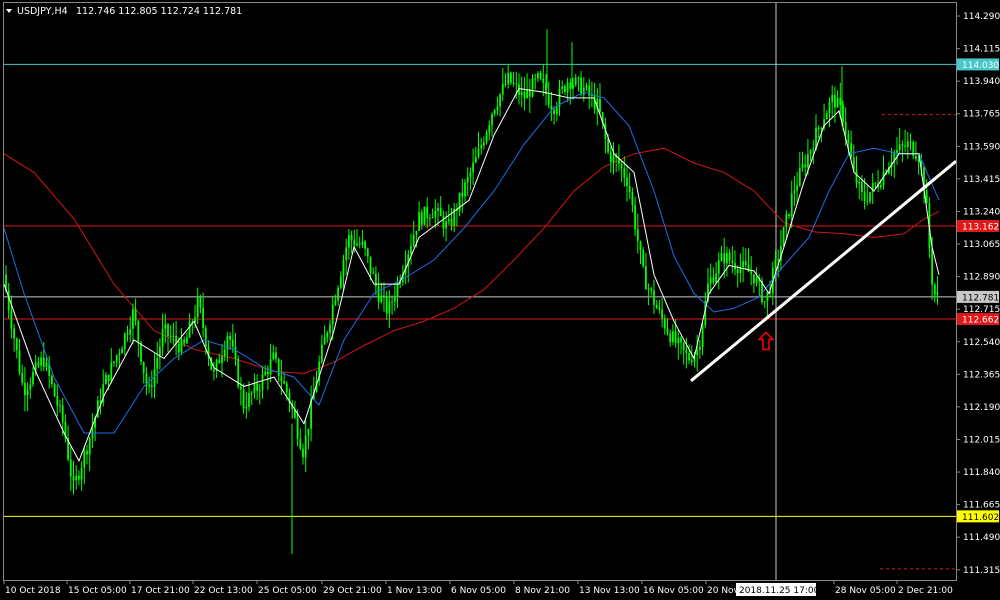 This screenshot has height=600, width=1000. Describe the element at coordinates (981, 506) in the screenshot. I see `y-tick-label: 111.665` at that location.